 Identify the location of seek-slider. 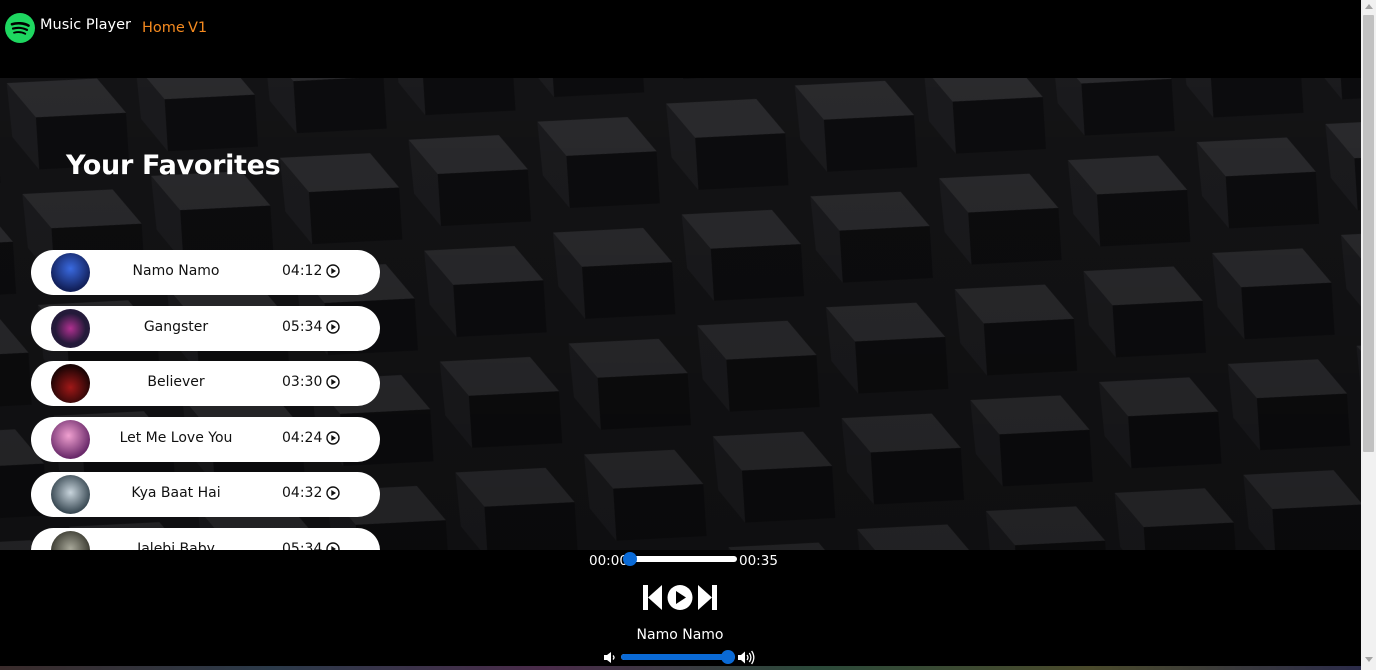
(680, 559).